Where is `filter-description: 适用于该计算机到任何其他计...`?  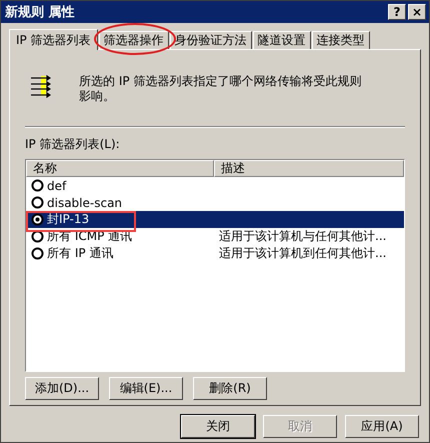 filter-description: 适用于该计算机到任何其他计... is located at coordinates (302, 253).